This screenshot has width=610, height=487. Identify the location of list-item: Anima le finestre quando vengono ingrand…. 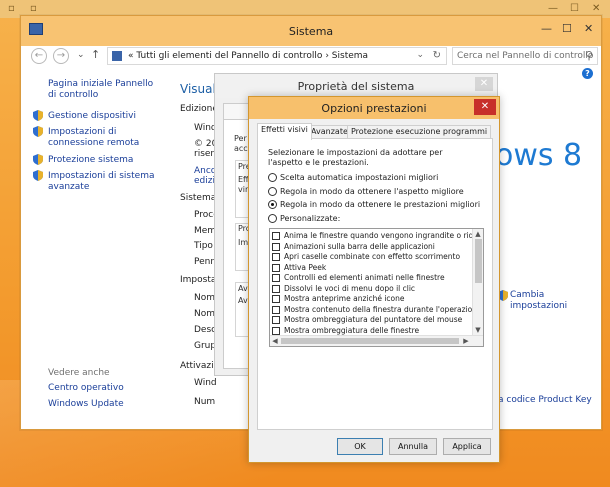
(378, 236).